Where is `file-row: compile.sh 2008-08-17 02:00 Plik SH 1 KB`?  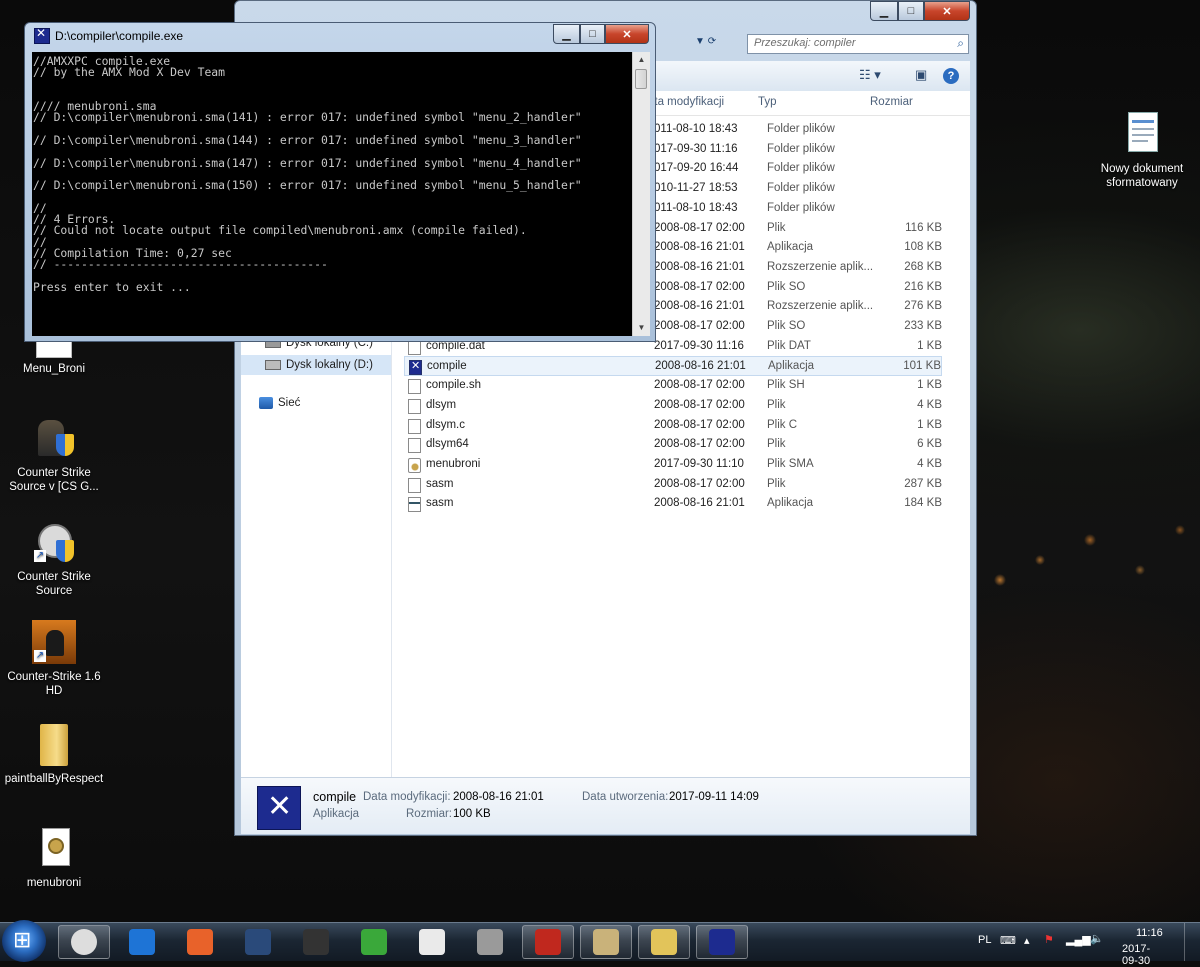
file-row: compile.sh 2008-08-17 02:00 Plik SH 1 KB is located at coordinates (673, 386).